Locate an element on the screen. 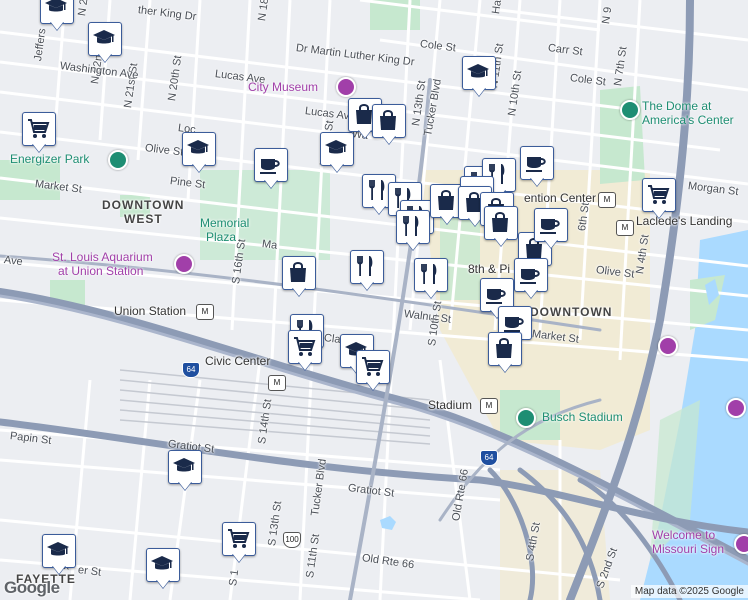 This screenshot has width=748, height=600. ballpark-icon is located at coordinates (526, 418).